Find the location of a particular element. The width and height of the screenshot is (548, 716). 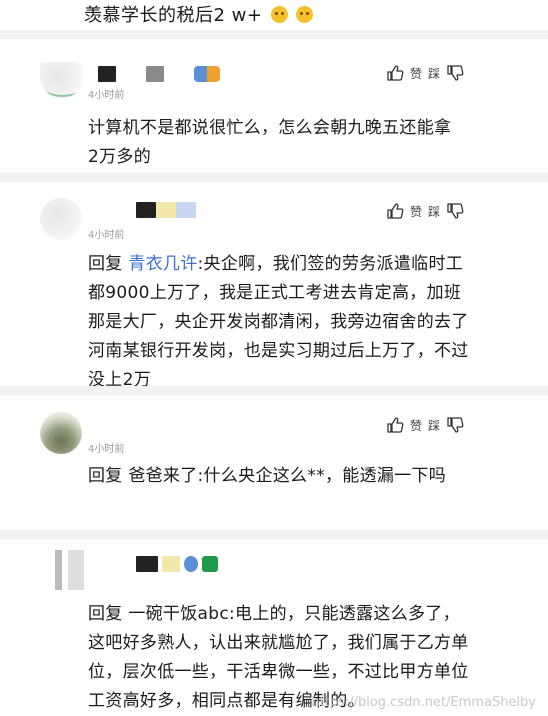

reply-username-link: 一碗干饭abc is located at coordinates (178, 614).